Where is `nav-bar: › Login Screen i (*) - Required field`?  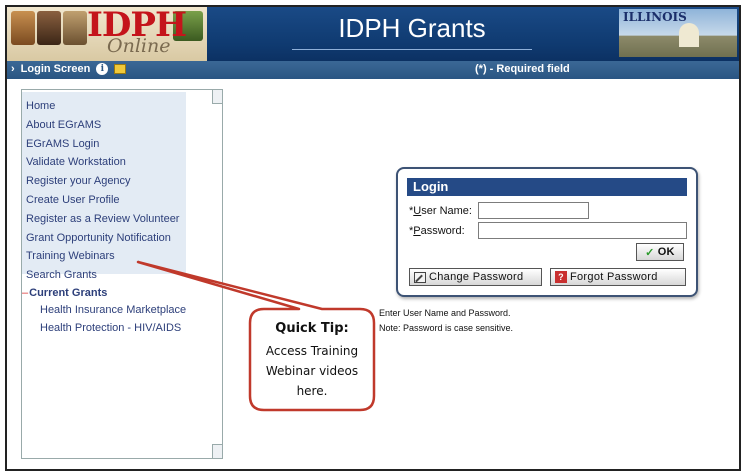
nav-bar: › Login Screen i (*) - Required field is located at coordinates (373, 70).